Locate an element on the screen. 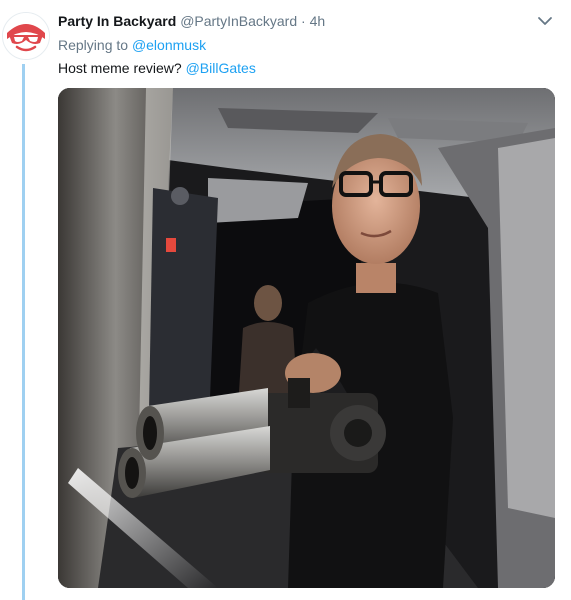  party-logo-icon is located at coordinates (26, 36).